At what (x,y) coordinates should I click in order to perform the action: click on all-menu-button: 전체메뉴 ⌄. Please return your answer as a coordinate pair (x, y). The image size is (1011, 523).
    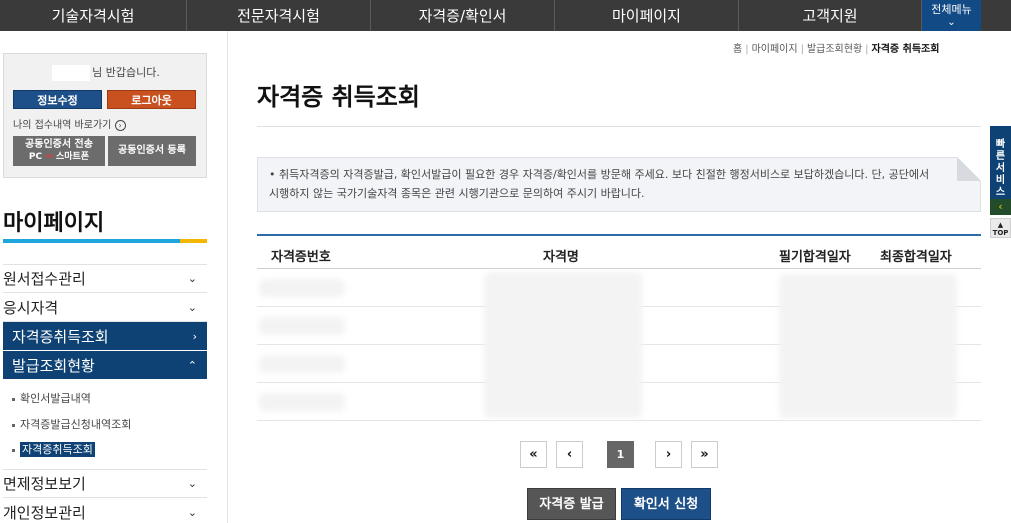
    Looking at the image, I should click on (951, 15).